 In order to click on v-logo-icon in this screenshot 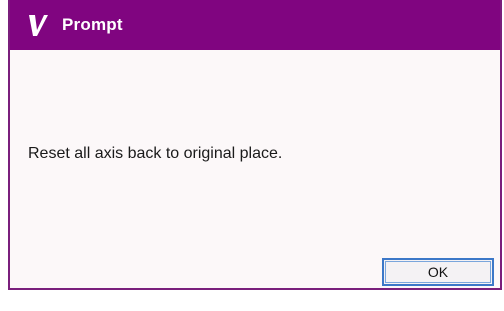, I will do `click(38, 25)`.